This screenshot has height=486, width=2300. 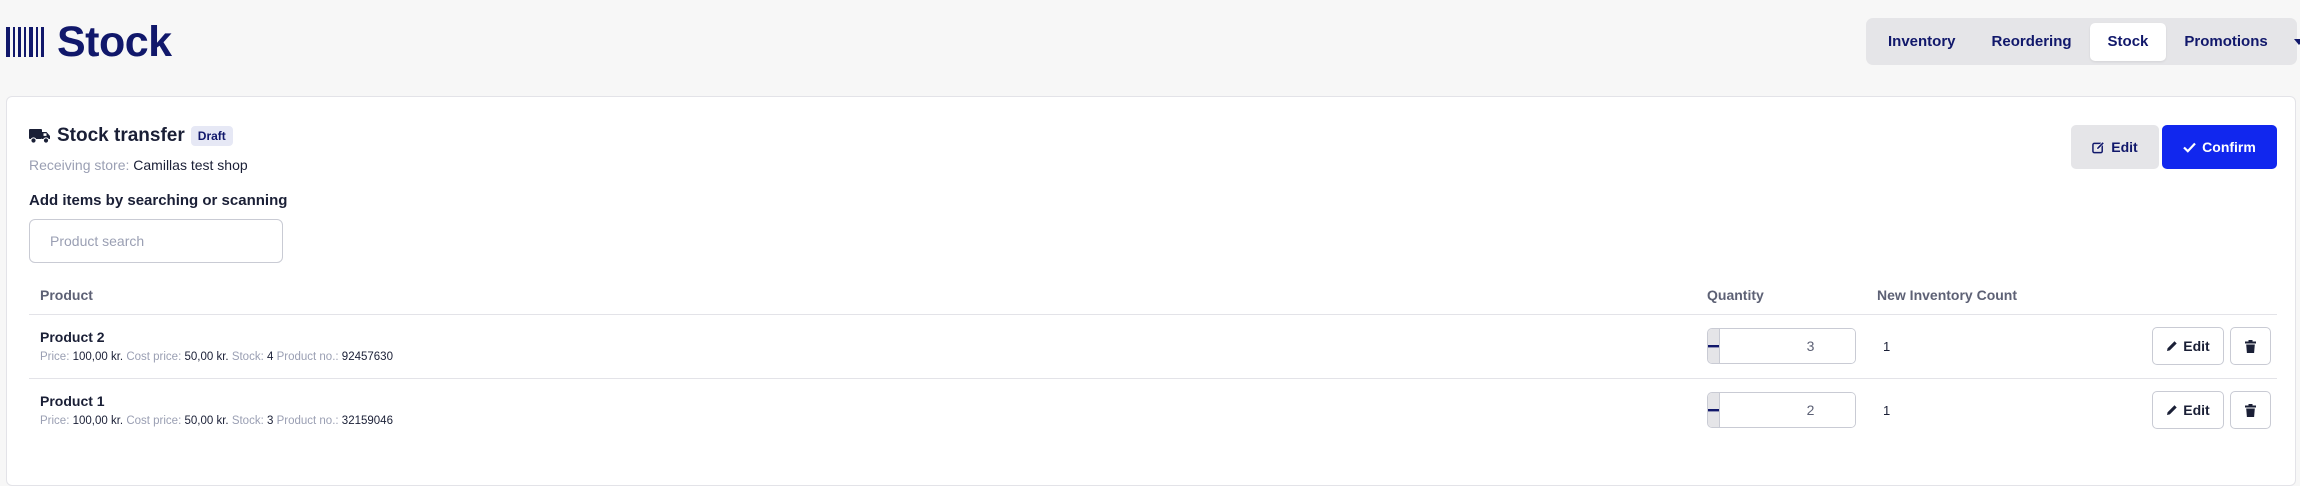 I want to click on receiving-store: Receiving store: Camillas test shop, so click(x=138, y=165).